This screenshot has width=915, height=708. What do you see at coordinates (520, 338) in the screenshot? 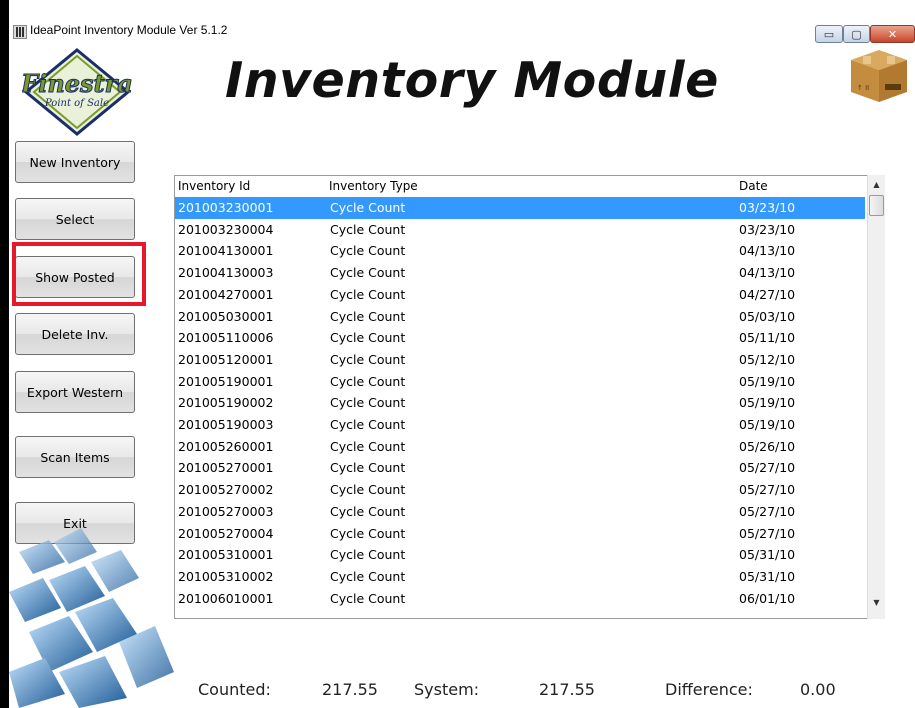
I see `table-row: 201005110006 Cycle Count 05/11/10` at bounding box center [520, 338].